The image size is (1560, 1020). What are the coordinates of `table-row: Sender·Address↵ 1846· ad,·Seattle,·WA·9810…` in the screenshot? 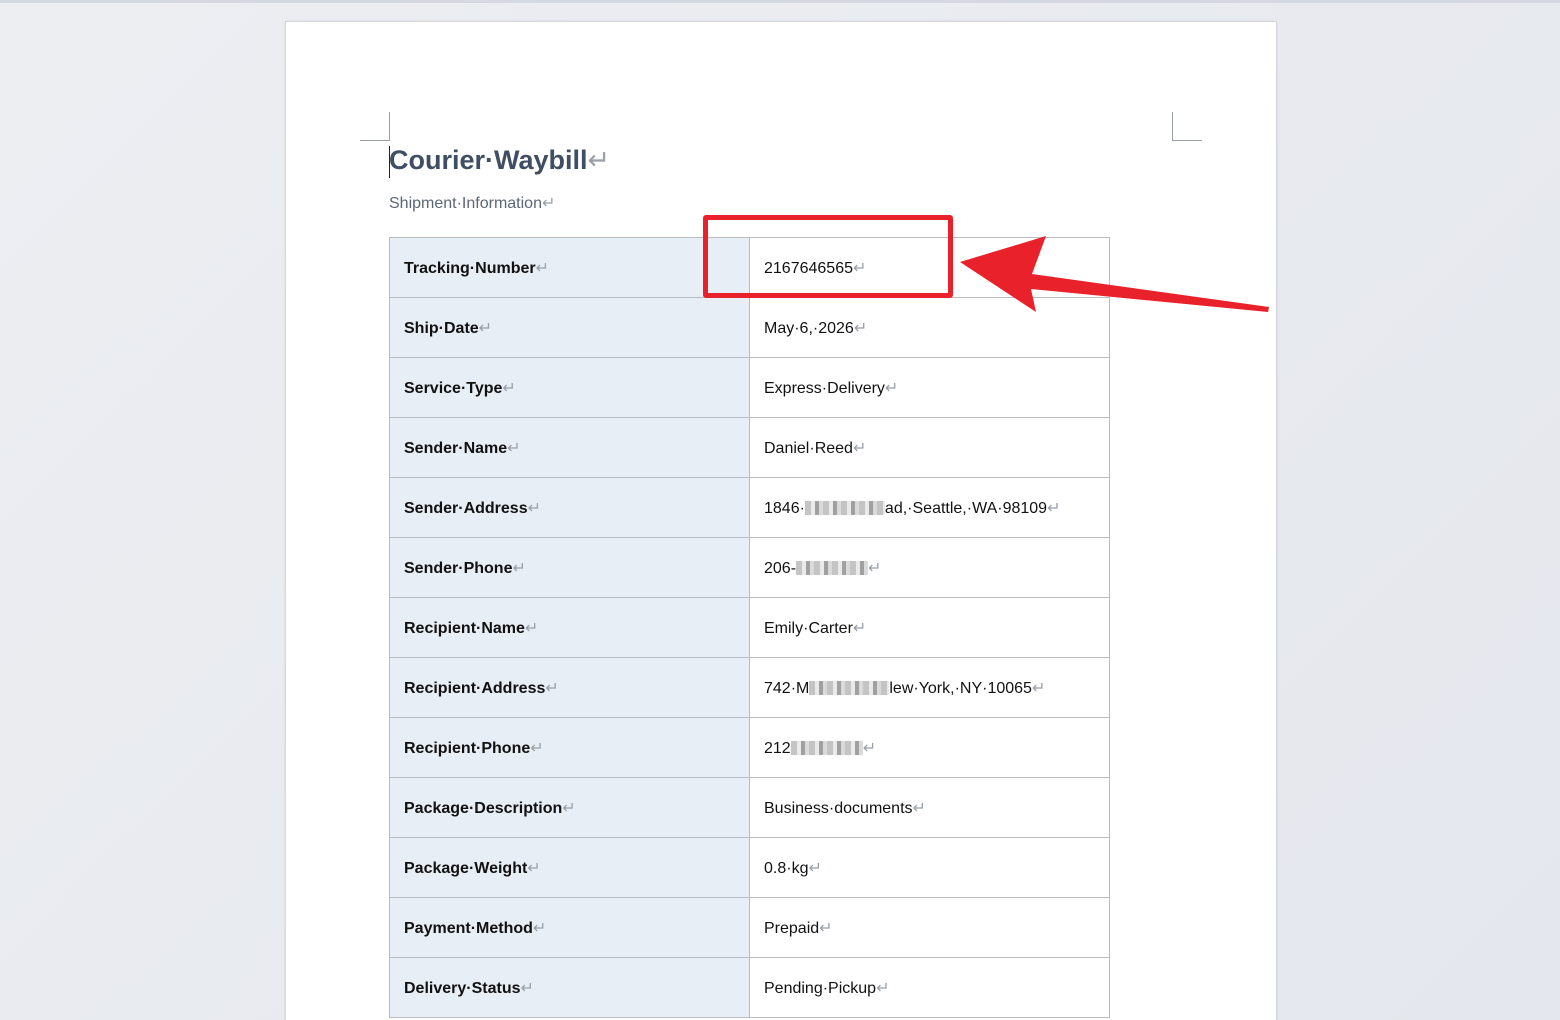 It's located at (749, 507).